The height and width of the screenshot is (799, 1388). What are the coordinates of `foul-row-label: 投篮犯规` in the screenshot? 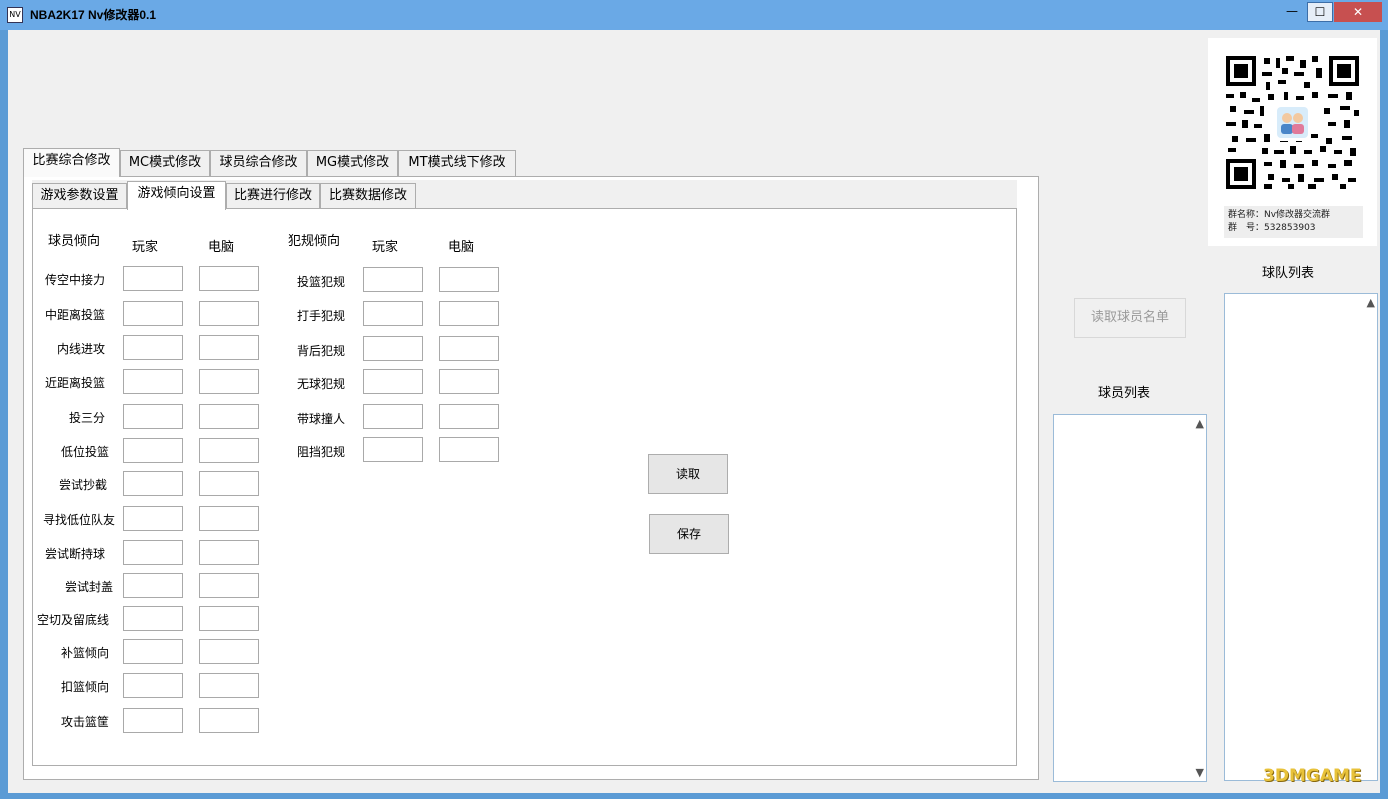 It's located at (320, 282).